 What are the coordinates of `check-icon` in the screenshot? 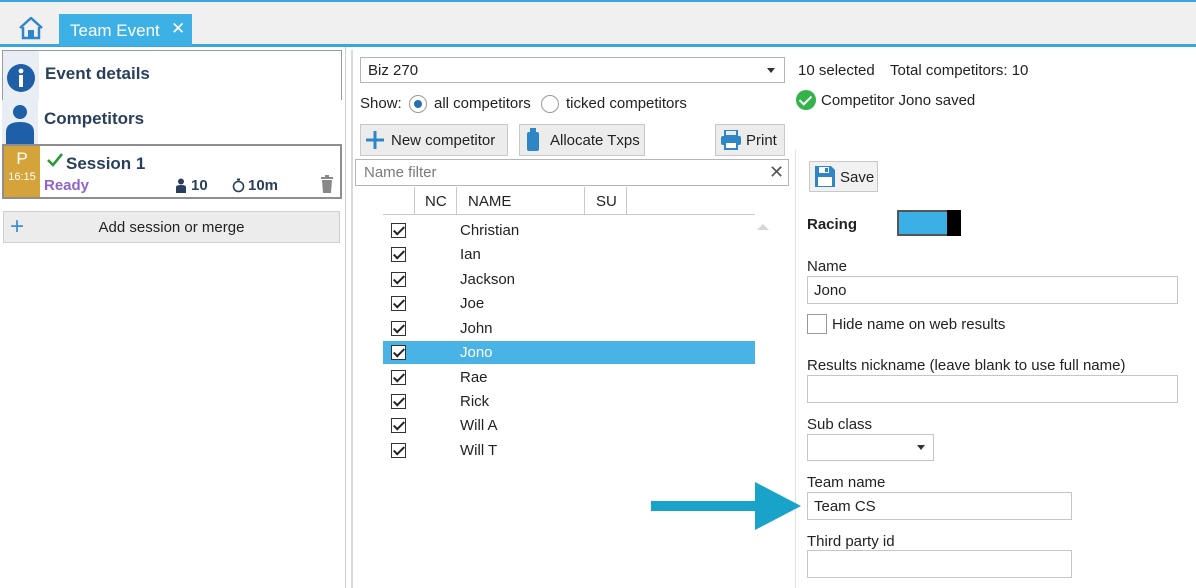 It's located at (55, 160).